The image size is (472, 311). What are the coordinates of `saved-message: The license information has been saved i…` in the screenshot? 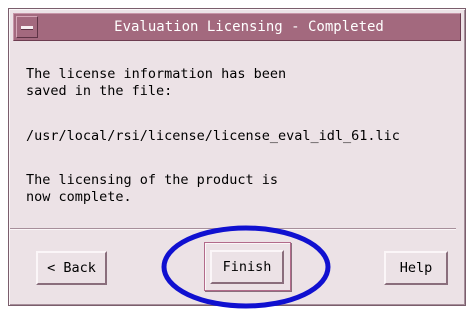 It's located at (156, 83).